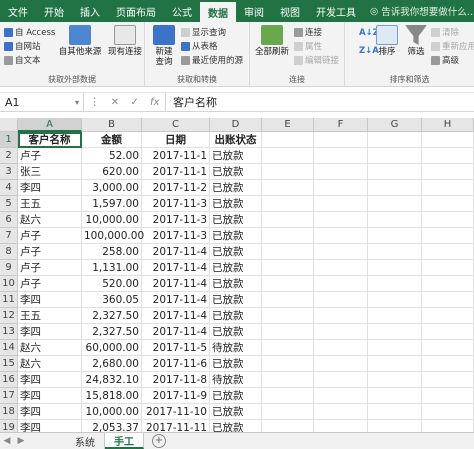  I want to click on table-cell: 2017-11-8, so click(176, 380).